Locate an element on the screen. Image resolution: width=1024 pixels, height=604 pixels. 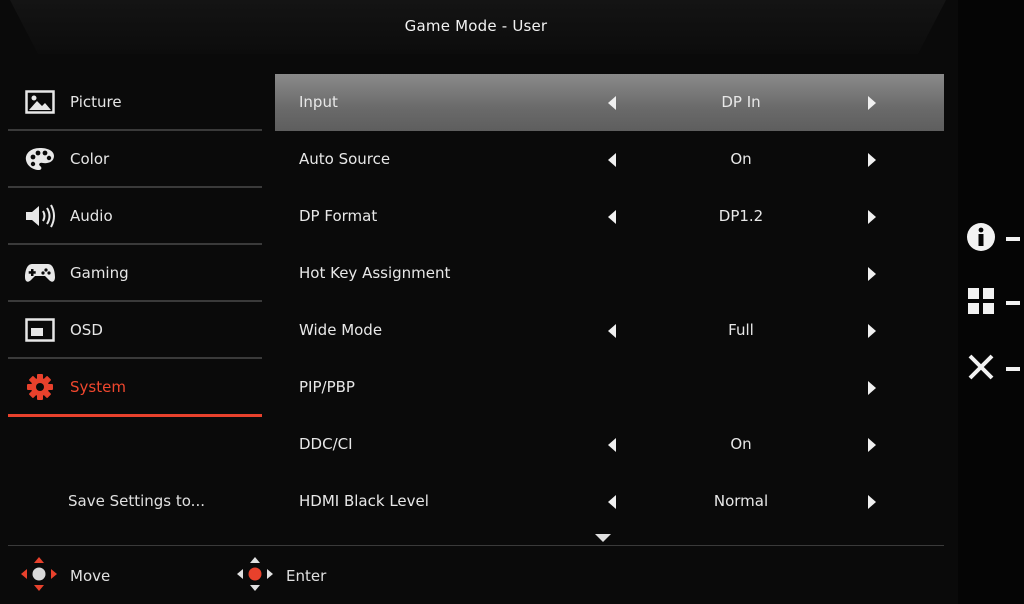
setting-row-auto-source: Auto Source On is located at coordinates (609, 159).